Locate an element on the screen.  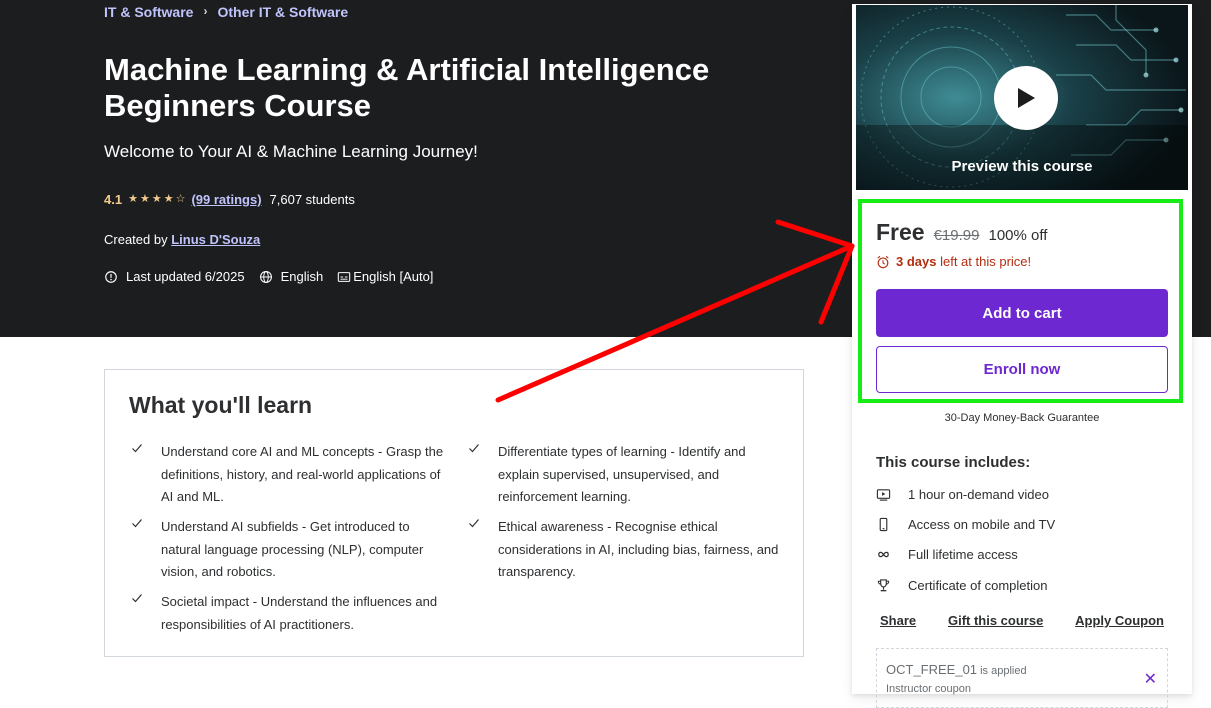
coupon-code-text: OCT_FREE_01 is located at coordinates (932, 669).